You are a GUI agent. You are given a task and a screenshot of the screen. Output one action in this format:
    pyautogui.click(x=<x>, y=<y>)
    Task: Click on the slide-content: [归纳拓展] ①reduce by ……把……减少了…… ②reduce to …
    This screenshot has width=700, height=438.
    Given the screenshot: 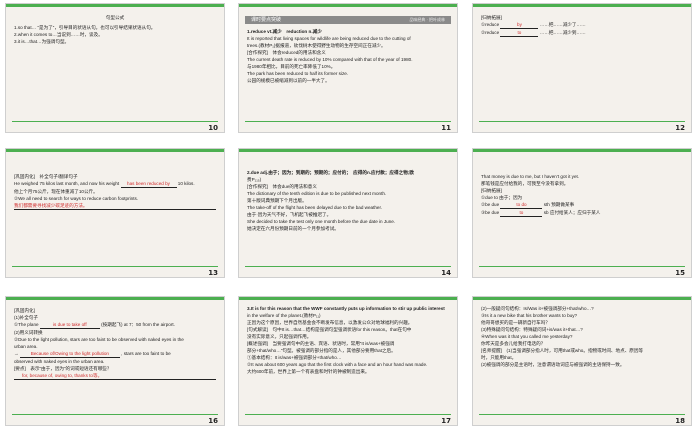 What is the action you would take?
    pyautogui.click(x=582, y=25)
    